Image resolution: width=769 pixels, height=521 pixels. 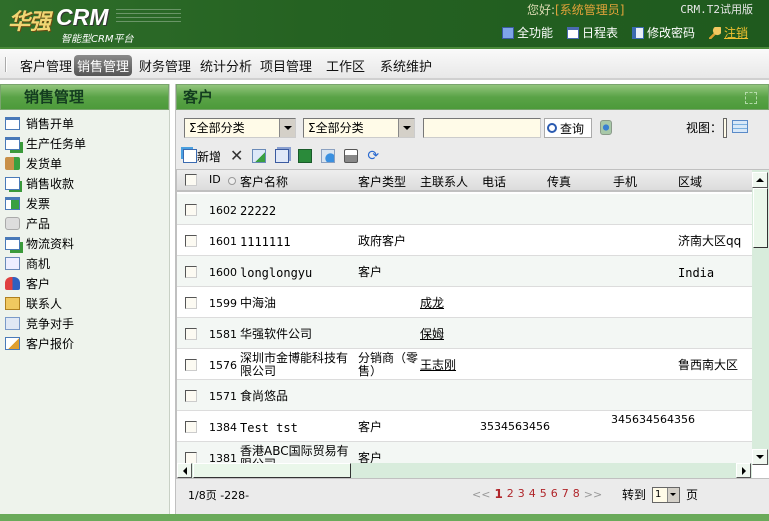 I want to click on column-header-phone: 电话, so click(x=494, y=181).